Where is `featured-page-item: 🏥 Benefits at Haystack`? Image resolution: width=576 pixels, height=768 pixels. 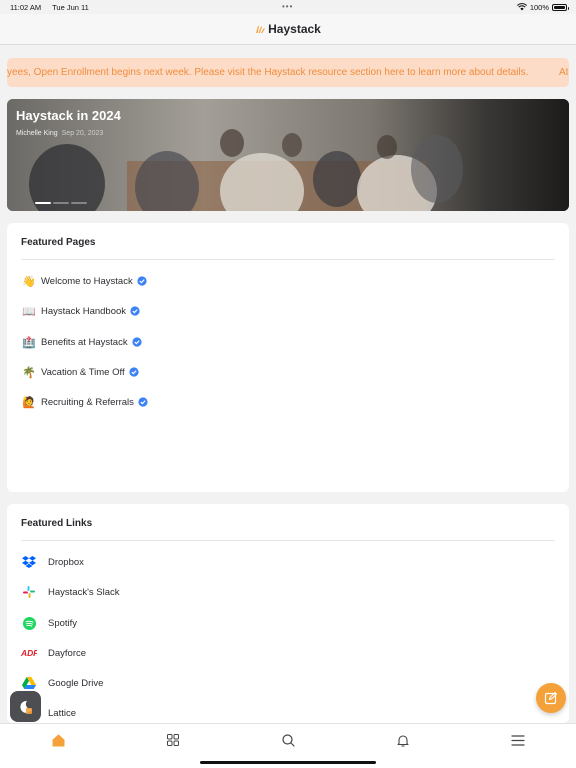
featured-page-item: 🏥 Benefits at Haystack is located at coordinates (81, 342).